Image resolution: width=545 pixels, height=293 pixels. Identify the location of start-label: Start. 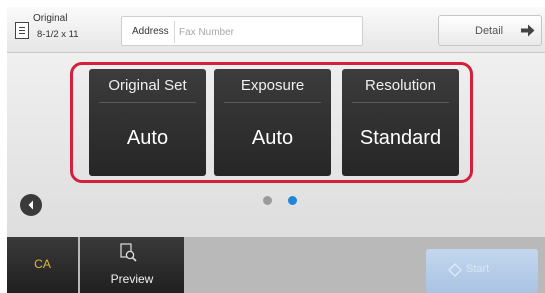
(478, 269).